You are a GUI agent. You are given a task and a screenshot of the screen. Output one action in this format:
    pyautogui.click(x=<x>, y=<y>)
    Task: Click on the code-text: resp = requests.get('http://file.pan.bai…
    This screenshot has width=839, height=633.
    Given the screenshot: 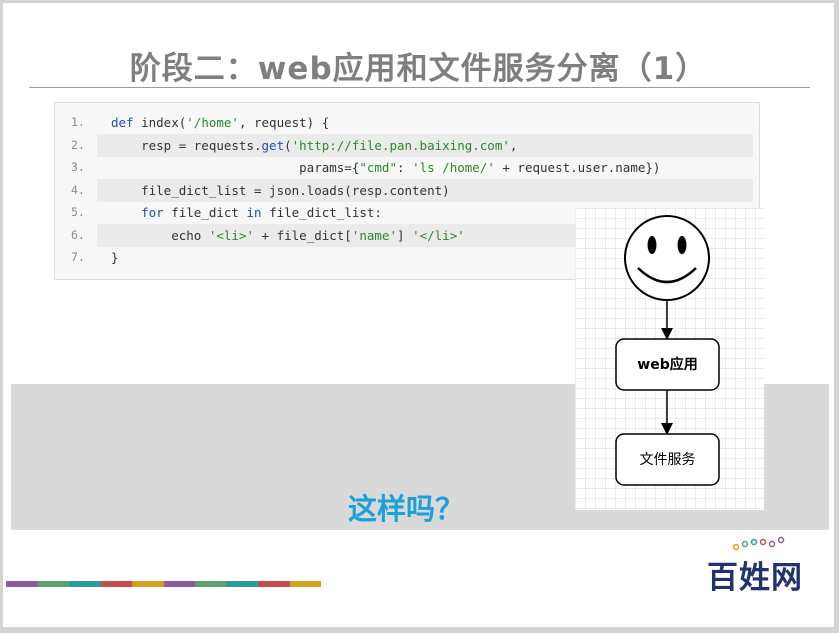 What is the action you would take?
    pyautogui.click(x=314, y=145)
    